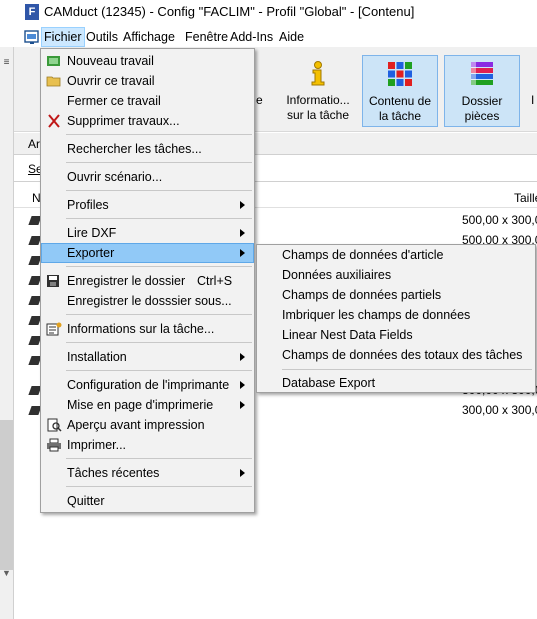  I want to click on toolbar-edge-label: I, so click(533, 100).